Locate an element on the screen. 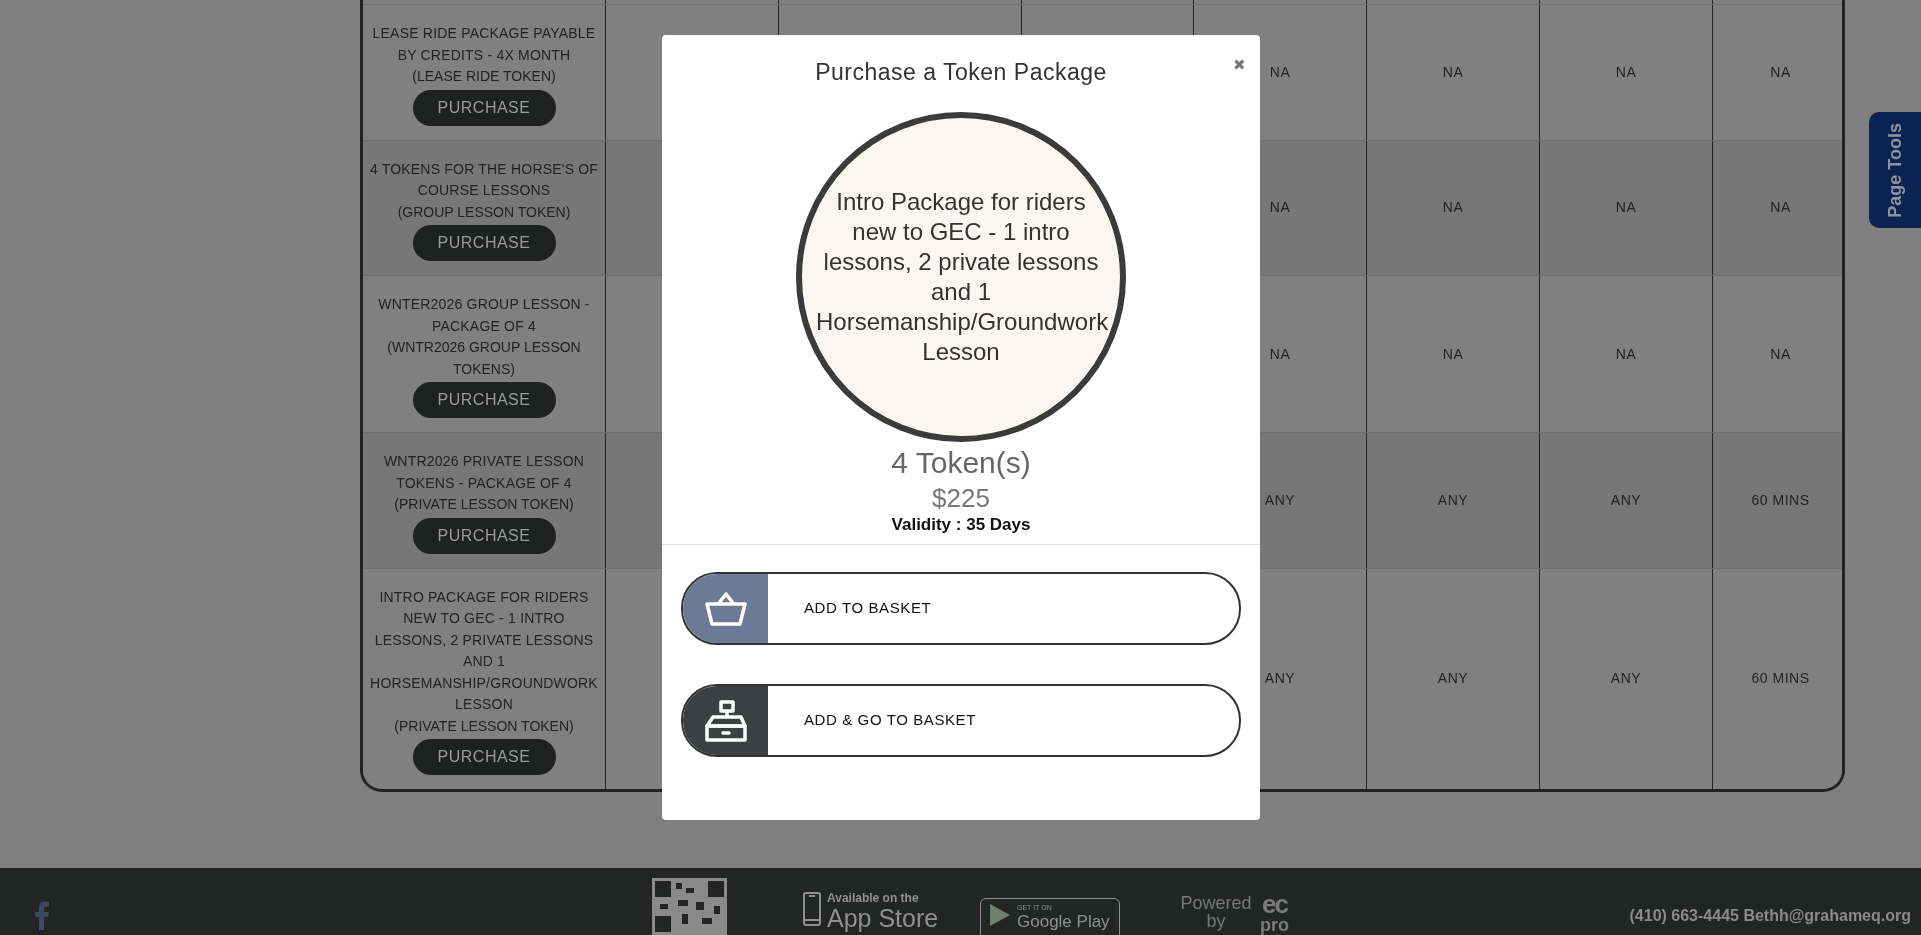 The height and width of the screenshot is (935, 1921). qr-code-icon is located at coordinates (689, 906).